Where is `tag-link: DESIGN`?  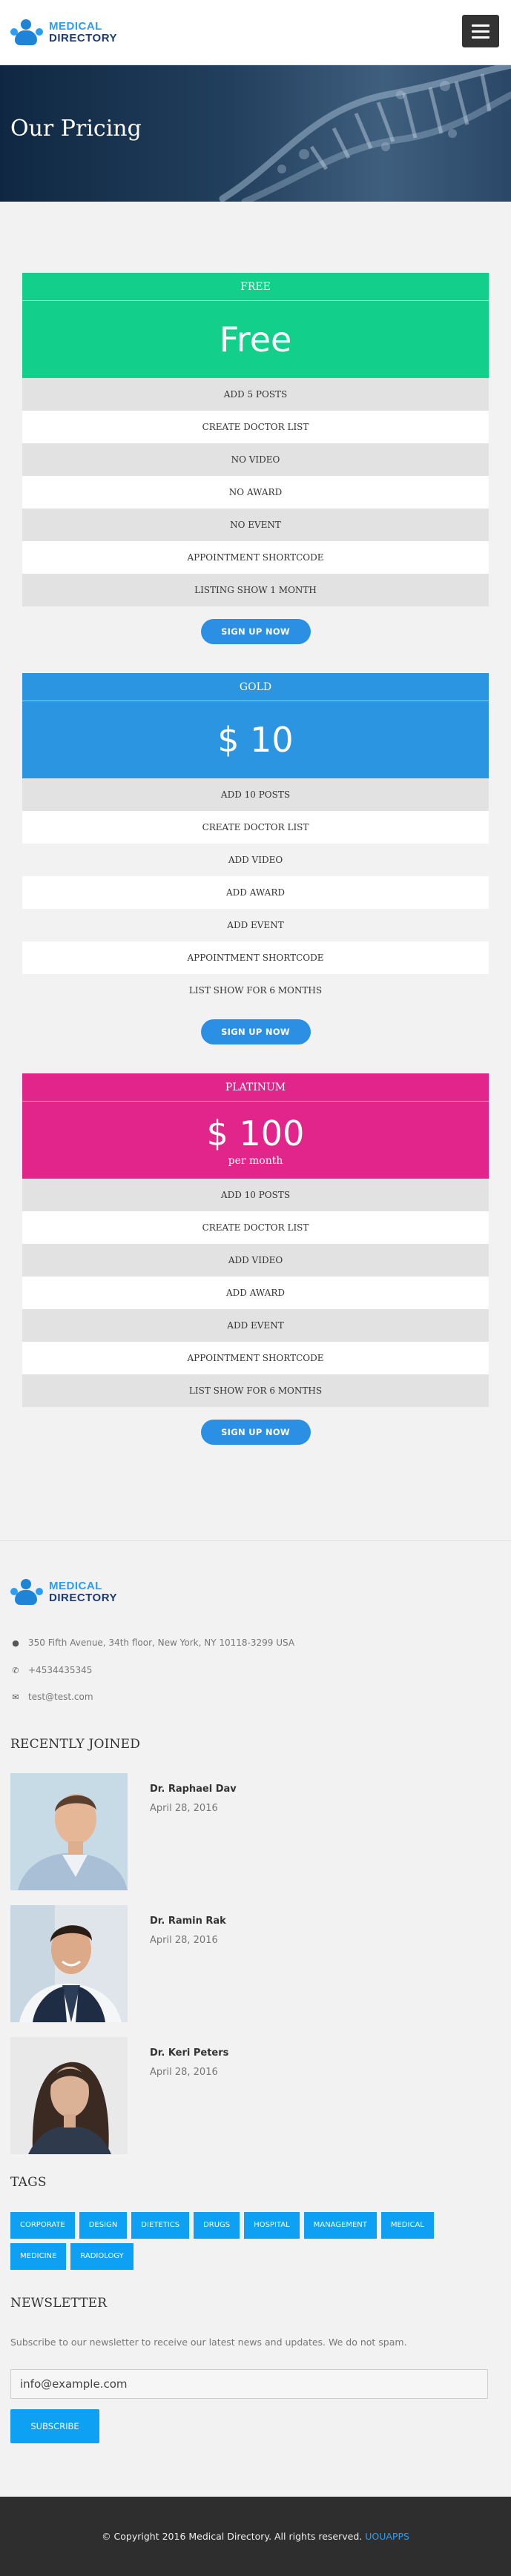
tag-link: DESIGN is located at coordinates (103, 2225).